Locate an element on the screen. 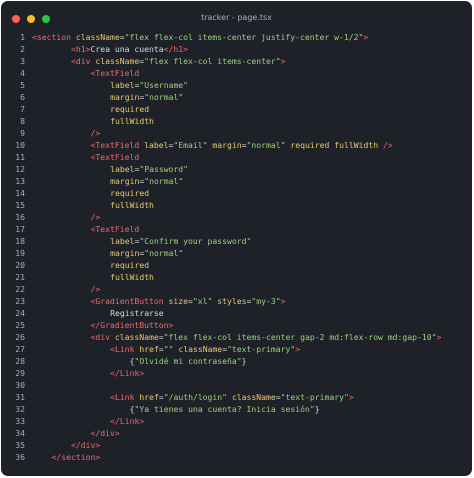 The image size is (474, 478). code-line: 36 </section> is located at coordinates (236, 457).